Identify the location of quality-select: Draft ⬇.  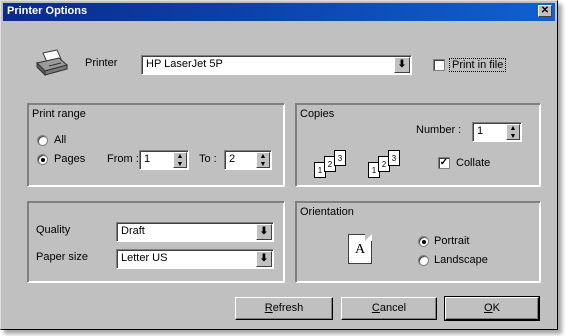
(195, 232).